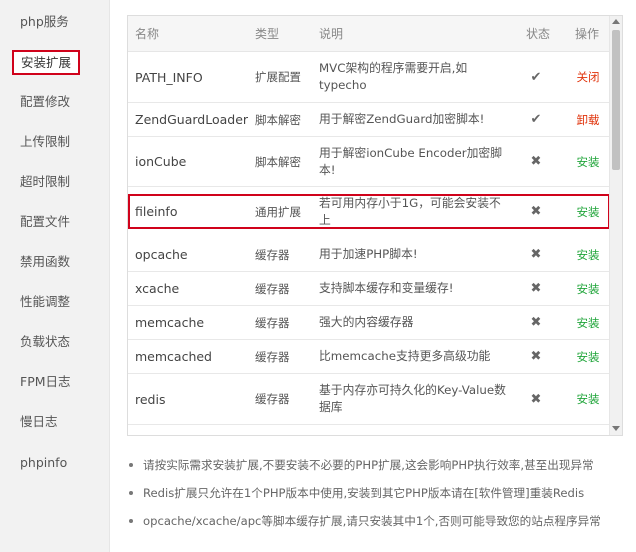  Describe the element at coordinates (169, 77) in the screenshot. I see `cell-name: PATH_INFO` at that location.